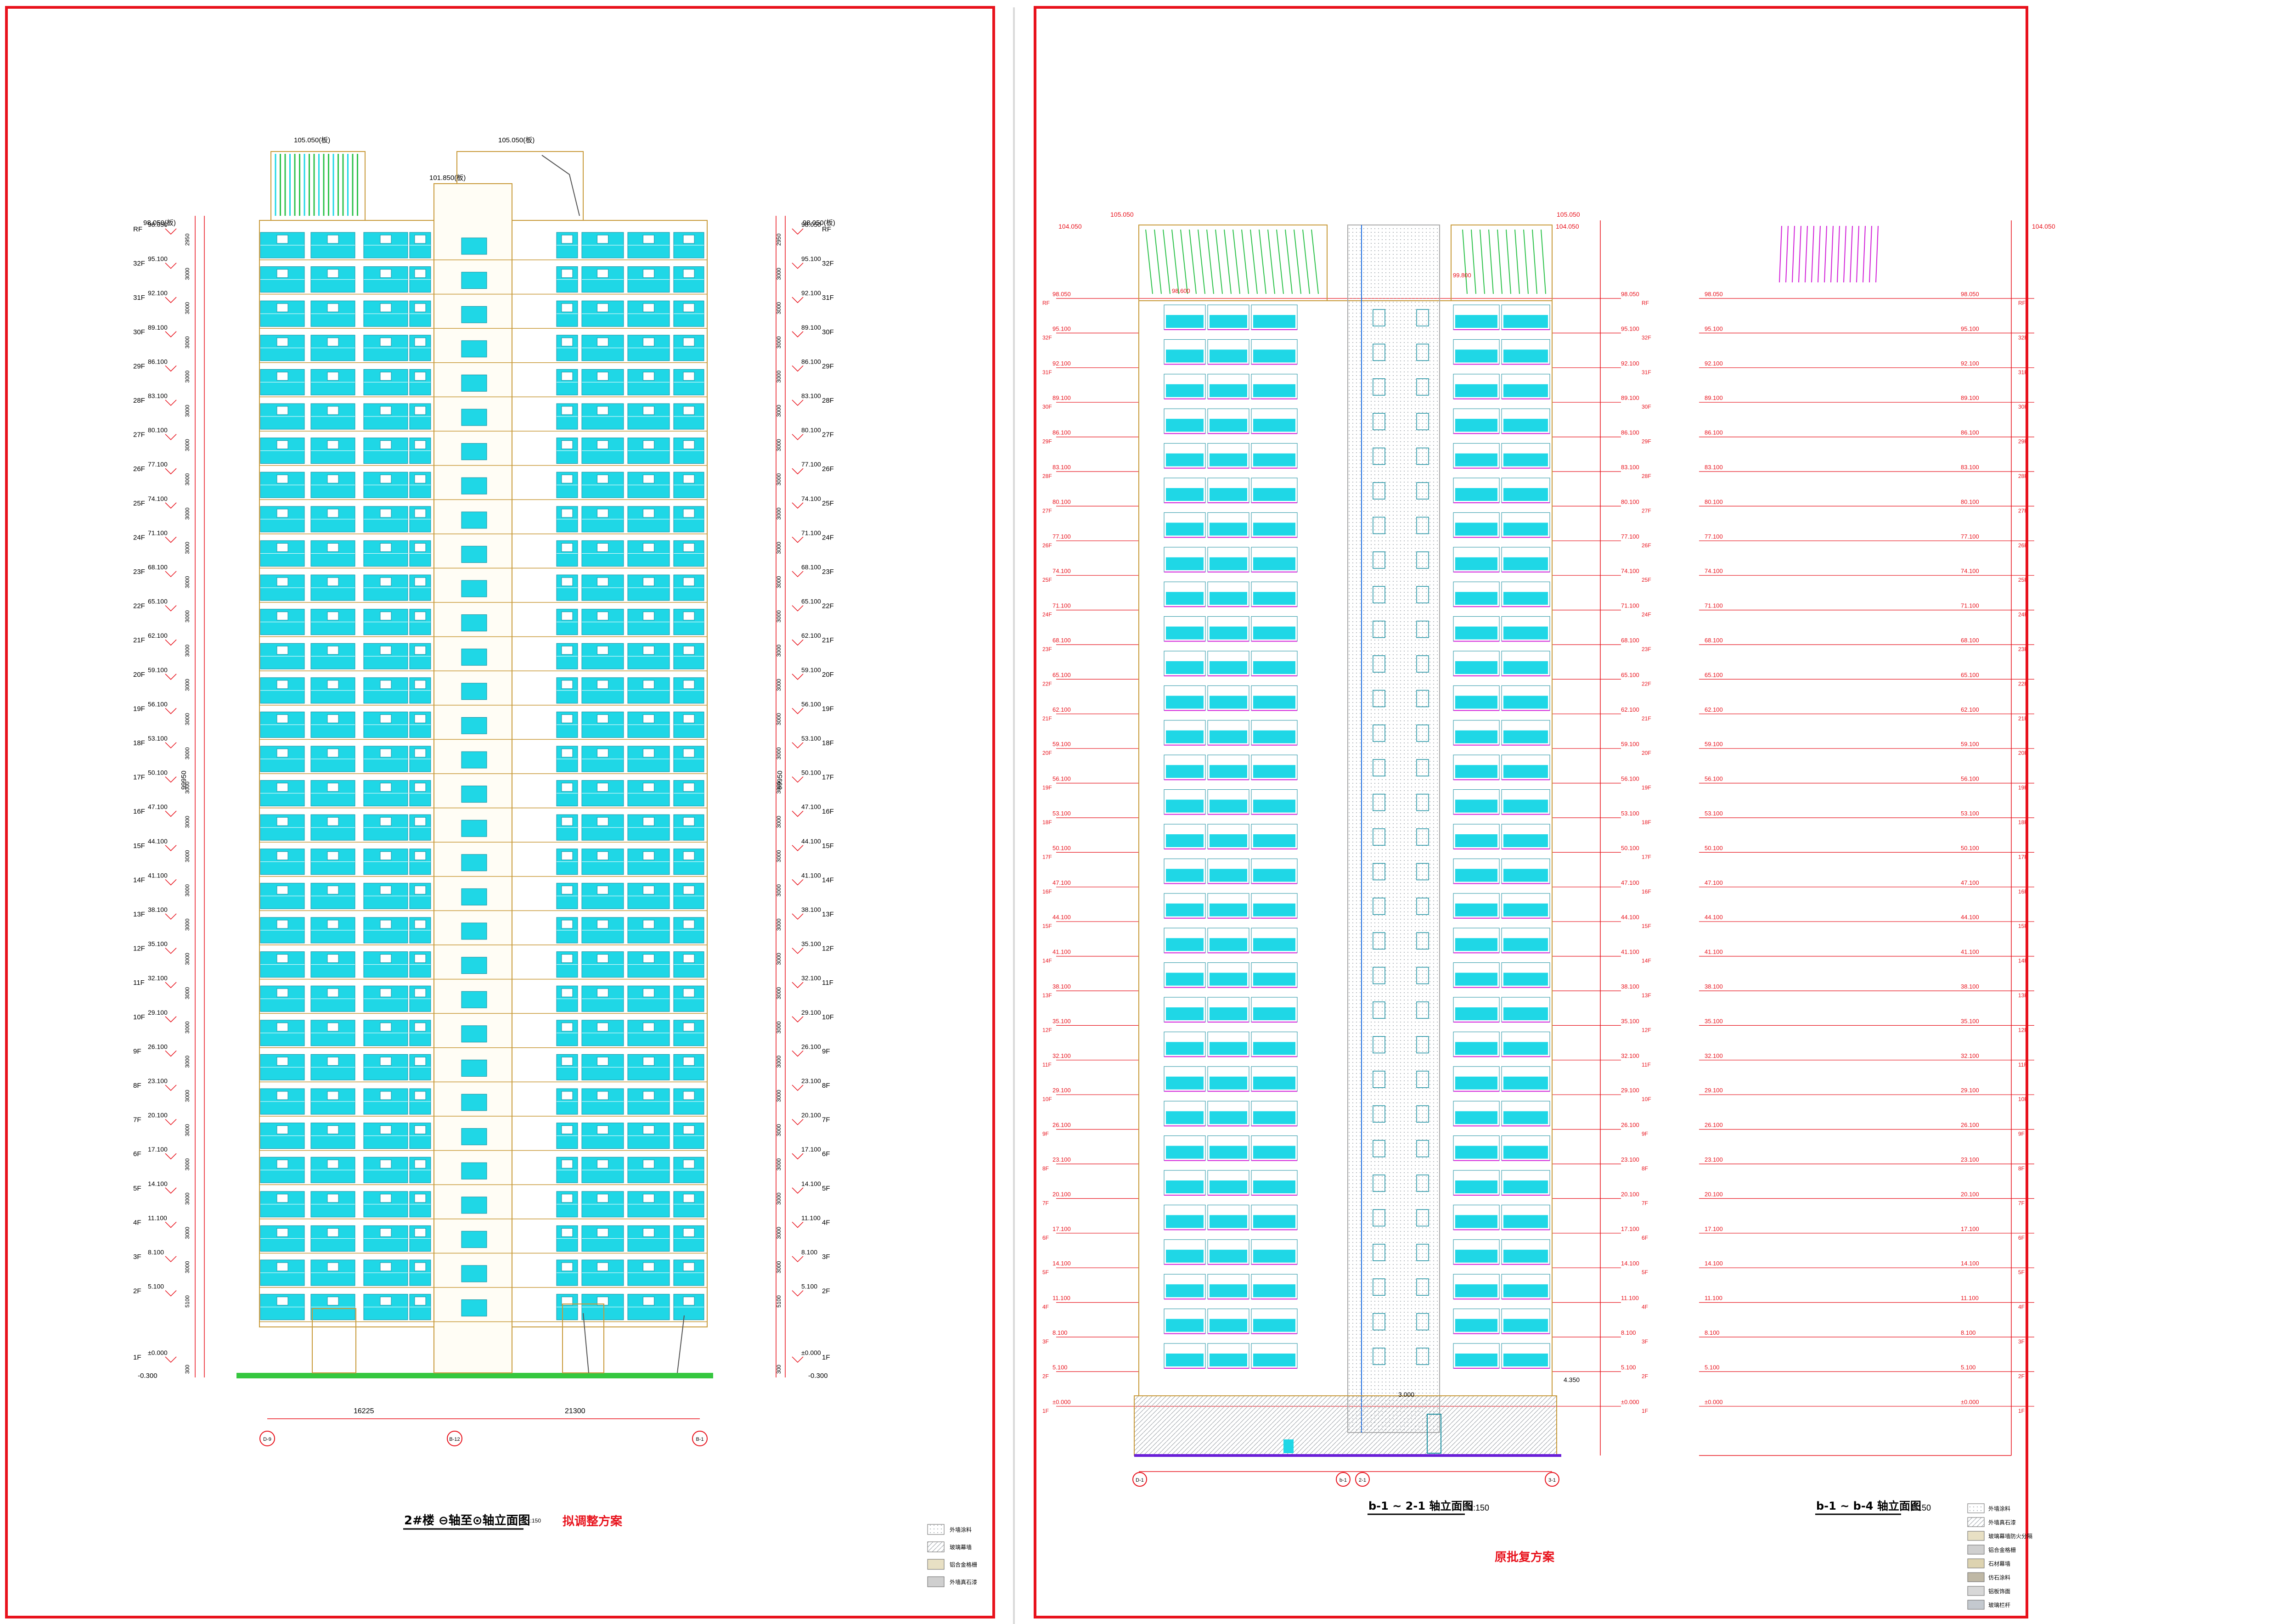 This screenshot has width=2296, height=1624. What do you see at coordinates (158, 224) in the screenshot?
I see `floor-level-left: 98.050` at bounding box center [158, 224].